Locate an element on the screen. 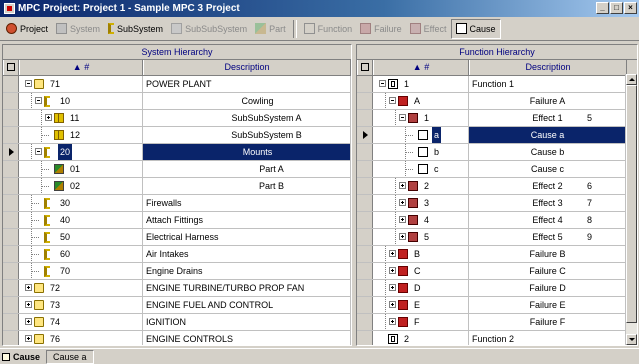 The image size is (639, 364). cause-button: Cause is located at coordinates (475, 28).